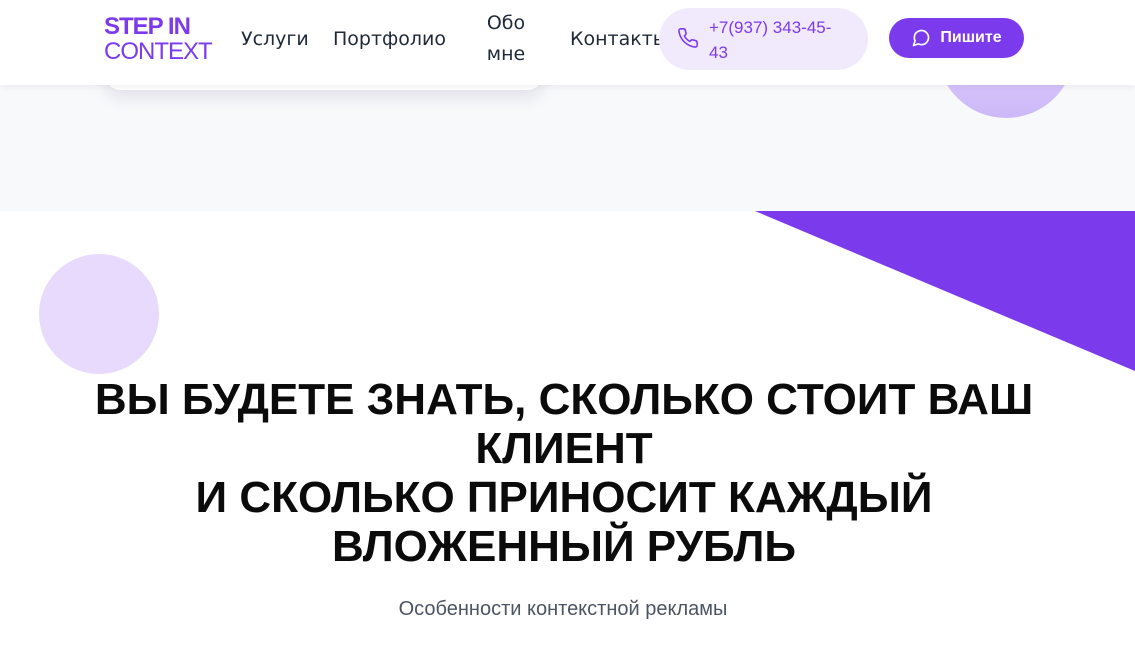  What do you see at coordinates (147, 26) in the screenshot?
I see `logo-line-1: STEP IN` at bounding box center [147, 26].